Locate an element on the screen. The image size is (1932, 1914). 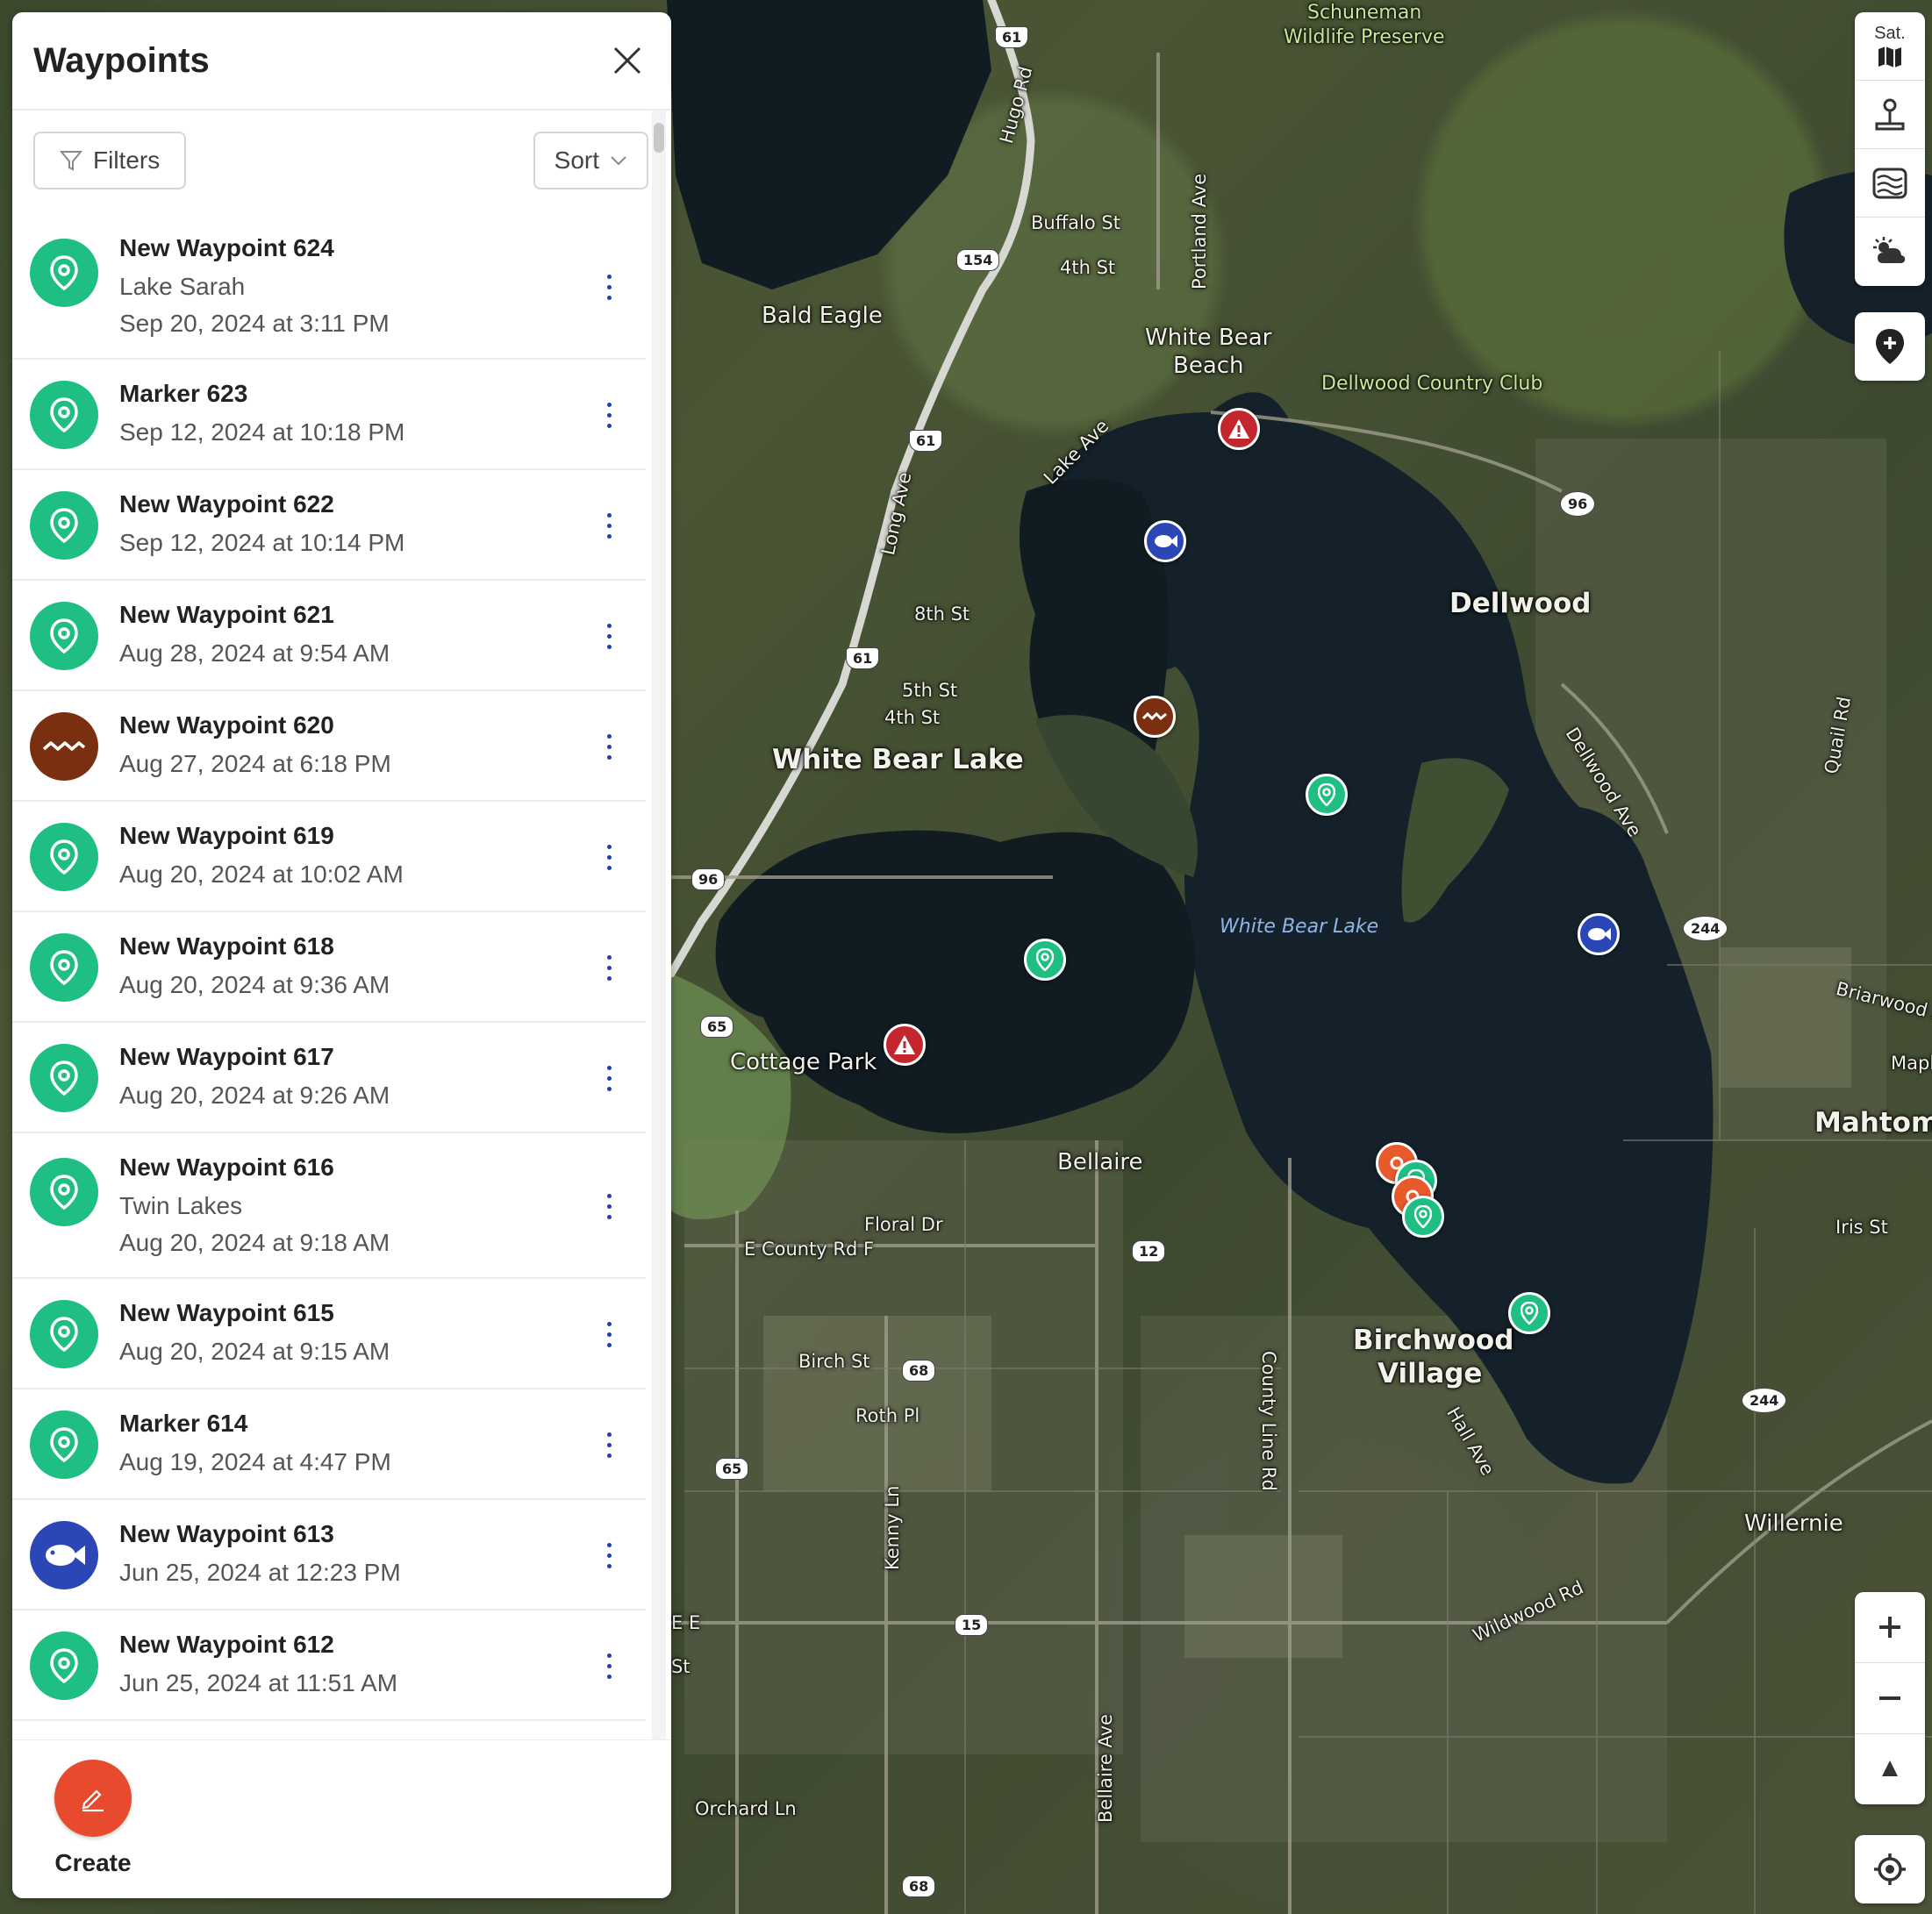
filters-button: Filters is located at coordinates (110, 160).